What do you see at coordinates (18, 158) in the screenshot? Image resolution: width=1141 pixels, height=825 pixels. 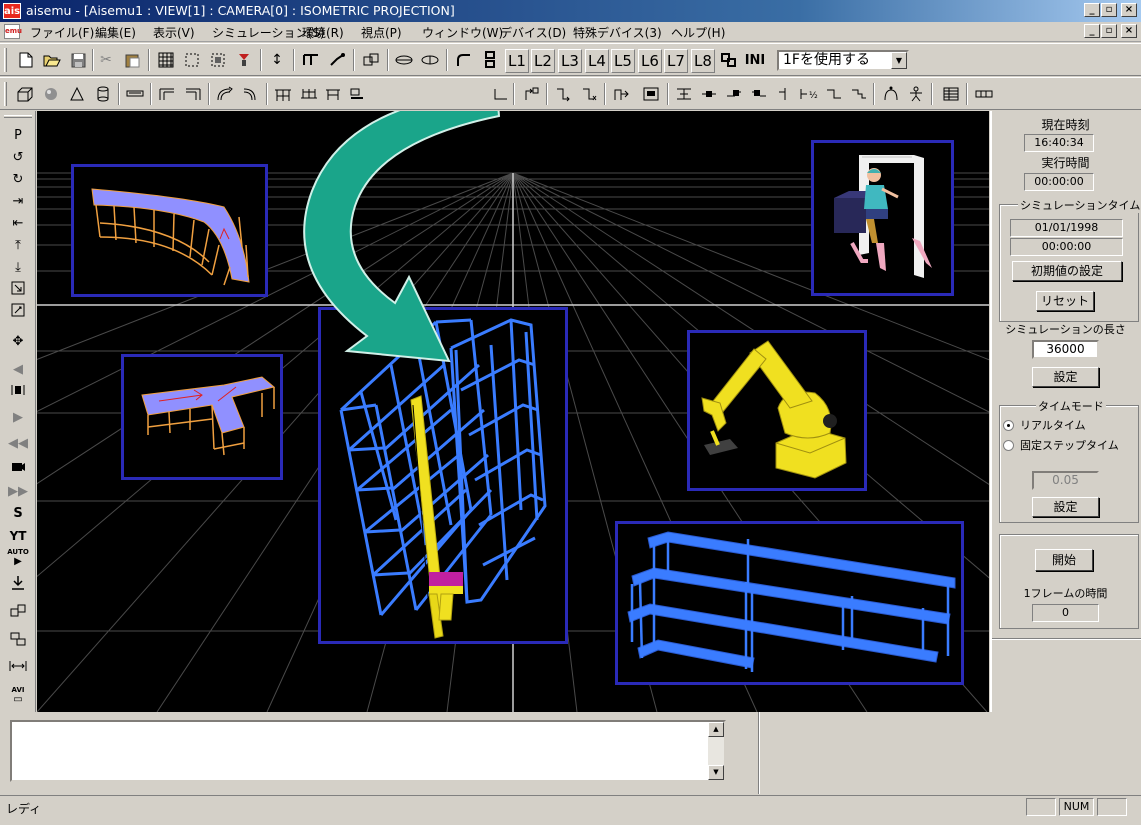 I see `rotate-ccw-icon: ↺` at bounding box center [18, 158].